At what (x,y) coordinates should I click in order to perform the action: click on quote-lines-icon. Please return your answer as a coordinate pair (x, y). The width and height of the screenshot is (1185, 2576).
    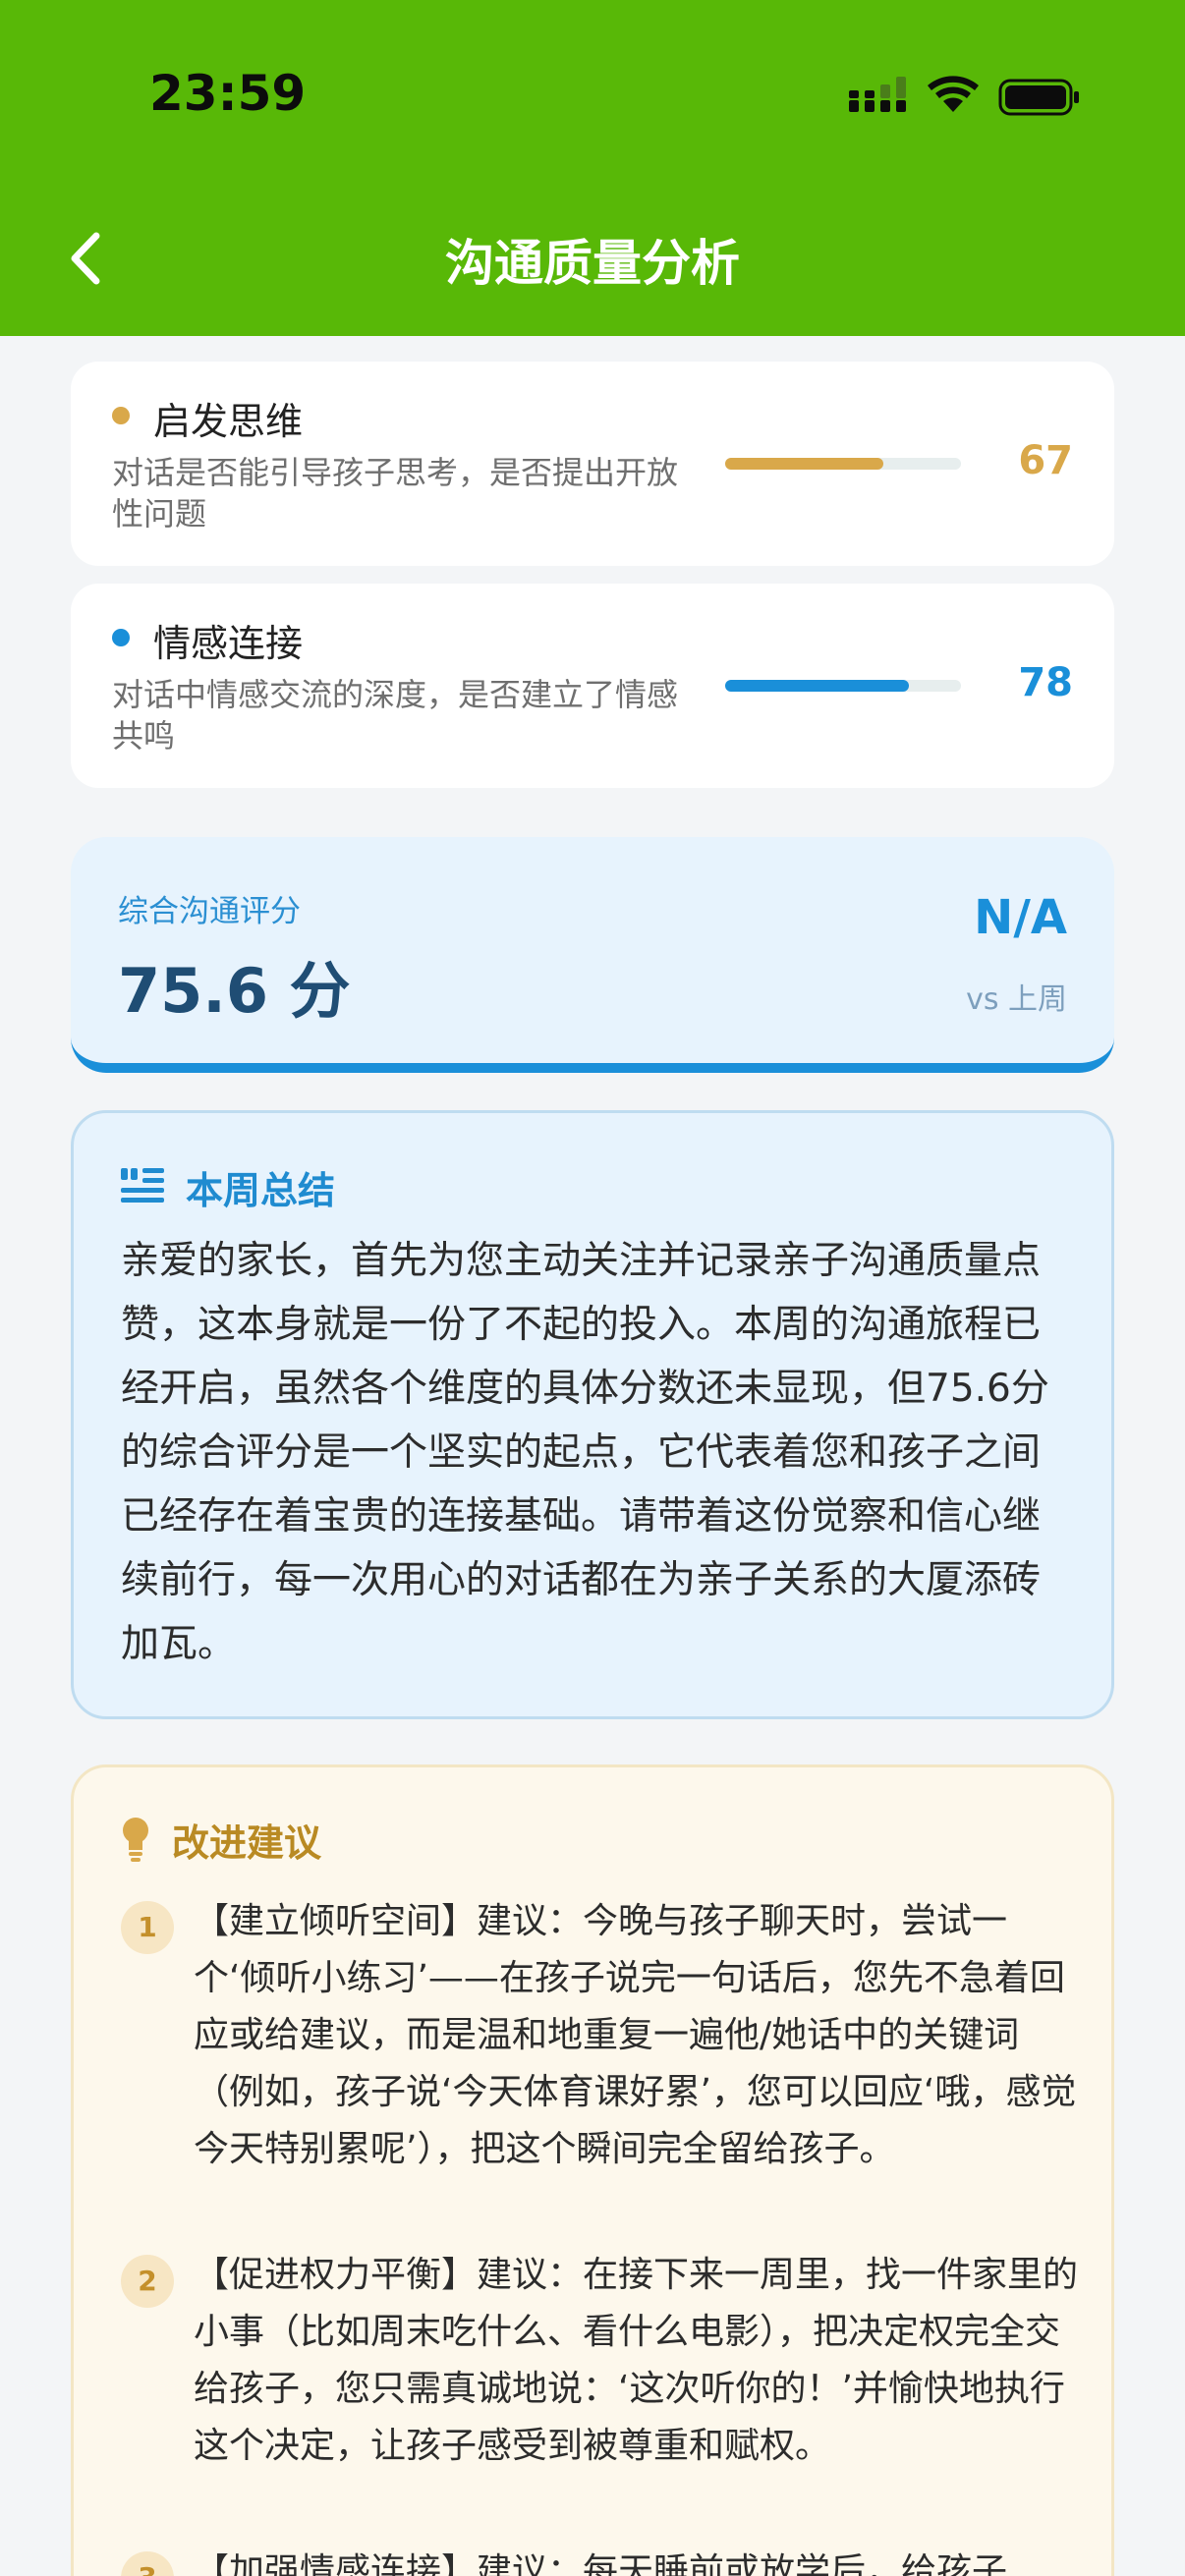
    Looking at the image, I should click on (142, 1185).